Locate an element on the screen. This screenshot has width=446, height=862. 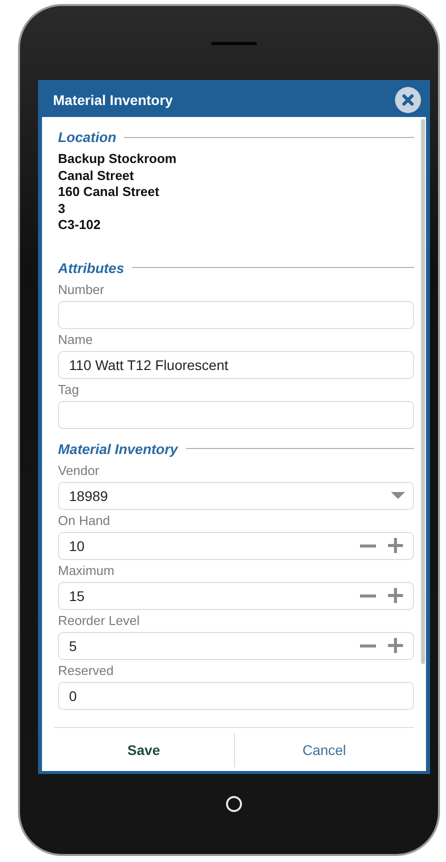
dialog-title: Material Inventory is located at coordinates (113, 100).